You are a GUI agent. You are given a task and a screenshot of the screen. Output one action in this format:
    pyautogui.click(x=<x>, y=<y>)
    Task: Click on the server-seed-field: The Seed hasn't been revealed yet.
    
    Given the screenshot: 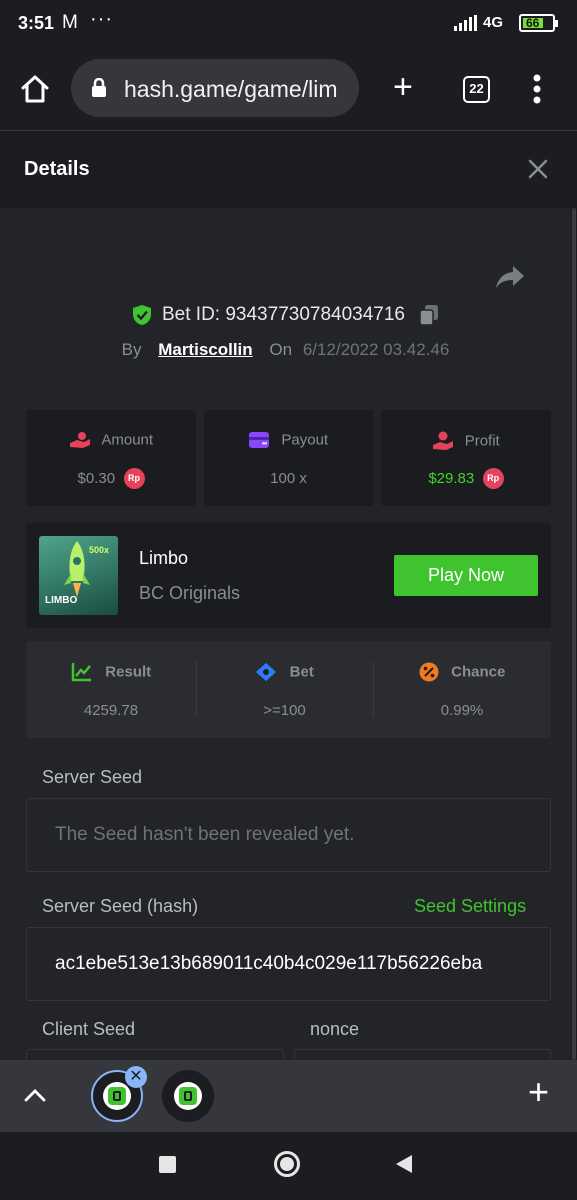 What is the action you would take?
    pyautogui.click(x=288, y=835)
    